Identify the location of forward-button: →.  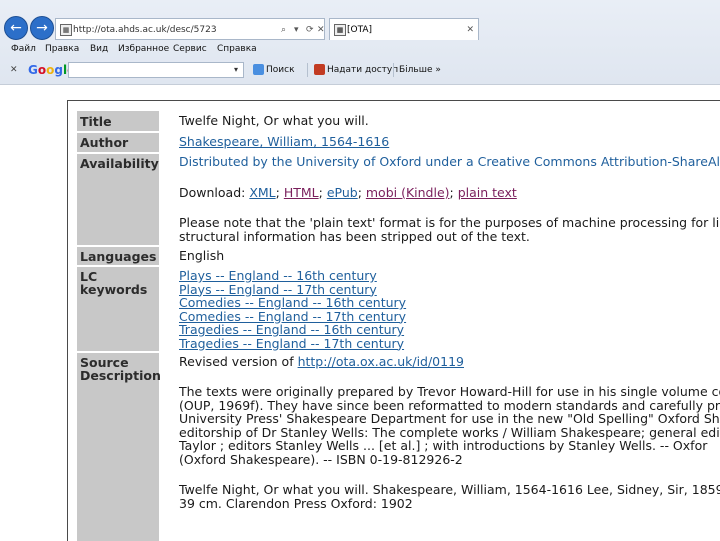
(42, 28).